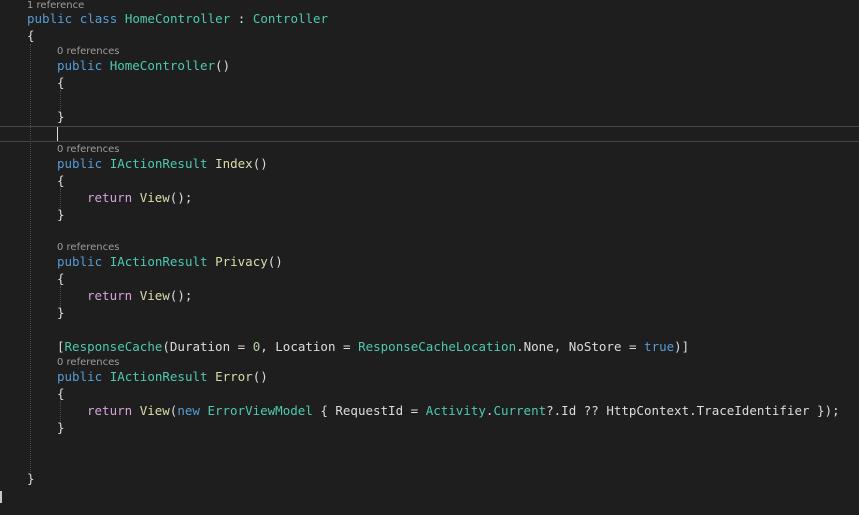 Image resolution: width=859 pixels, height=515 pixels. I want to click on attribute-args: , Location =, so click(309, 346).